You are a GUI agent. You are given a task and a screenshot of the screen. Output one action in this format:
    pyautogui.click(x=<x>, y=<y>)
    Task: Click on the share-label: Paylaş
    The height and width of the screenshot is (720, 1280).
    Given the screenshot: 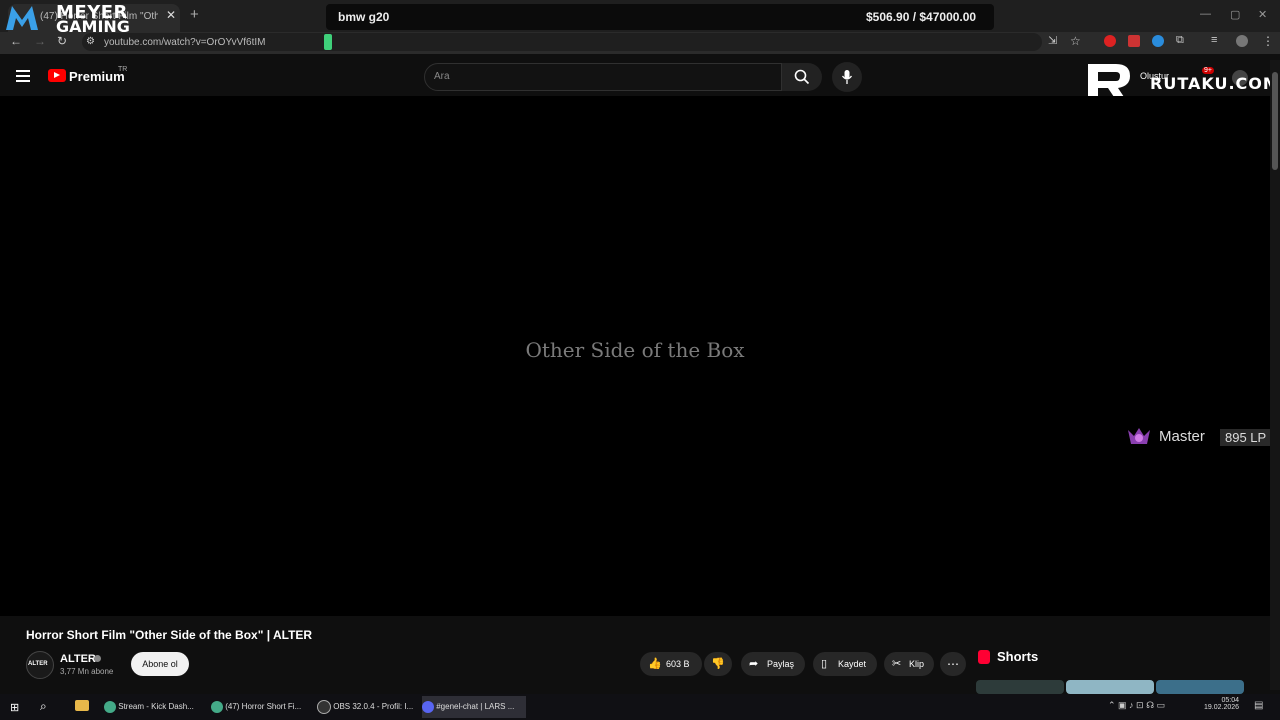 What is the action you would take?
    pyautogui.click(x=781, y=664)
    